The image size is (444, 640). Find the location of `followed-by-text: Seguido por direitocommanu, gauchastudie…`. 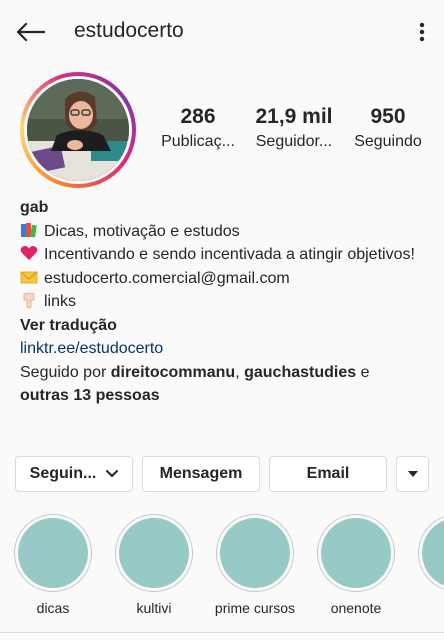

followed-by-text: Seguido por direitocommanu, gauchastudie… is located at coordinates (225, 384).